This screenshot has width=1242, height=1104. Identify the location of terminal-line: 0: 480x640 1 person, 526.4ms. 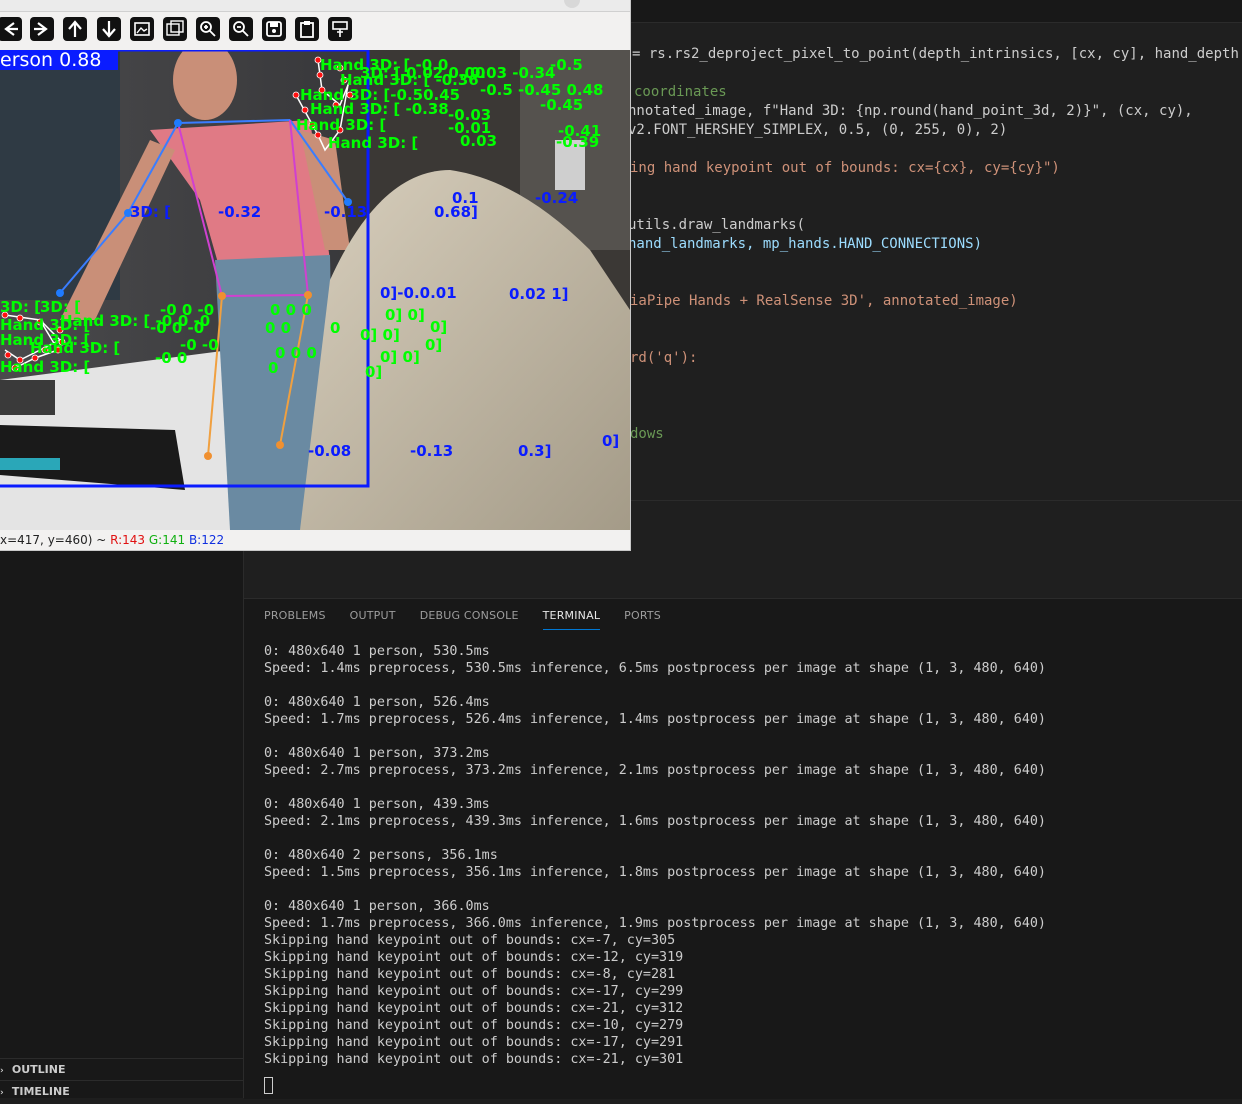
(377, 702).